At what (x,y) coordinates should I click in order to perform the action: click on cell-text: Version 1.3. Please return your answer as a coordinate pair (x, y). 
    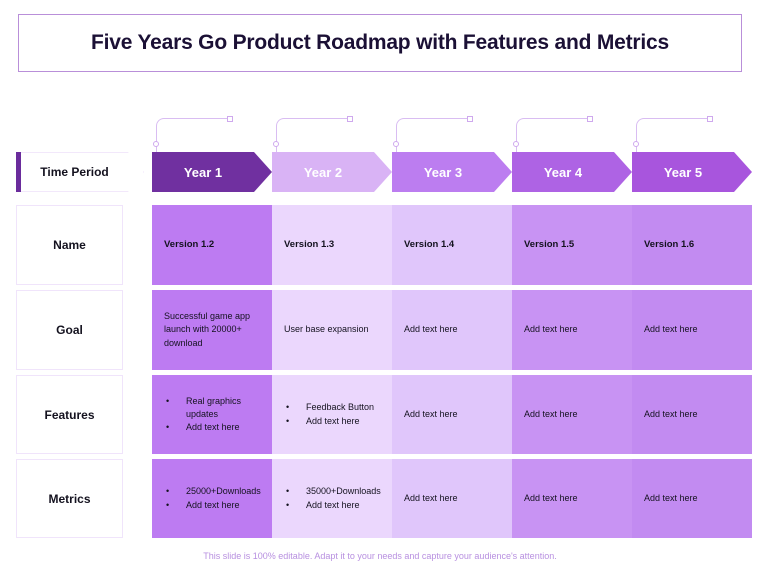
    Looking at the image, I should click on (309, 245).